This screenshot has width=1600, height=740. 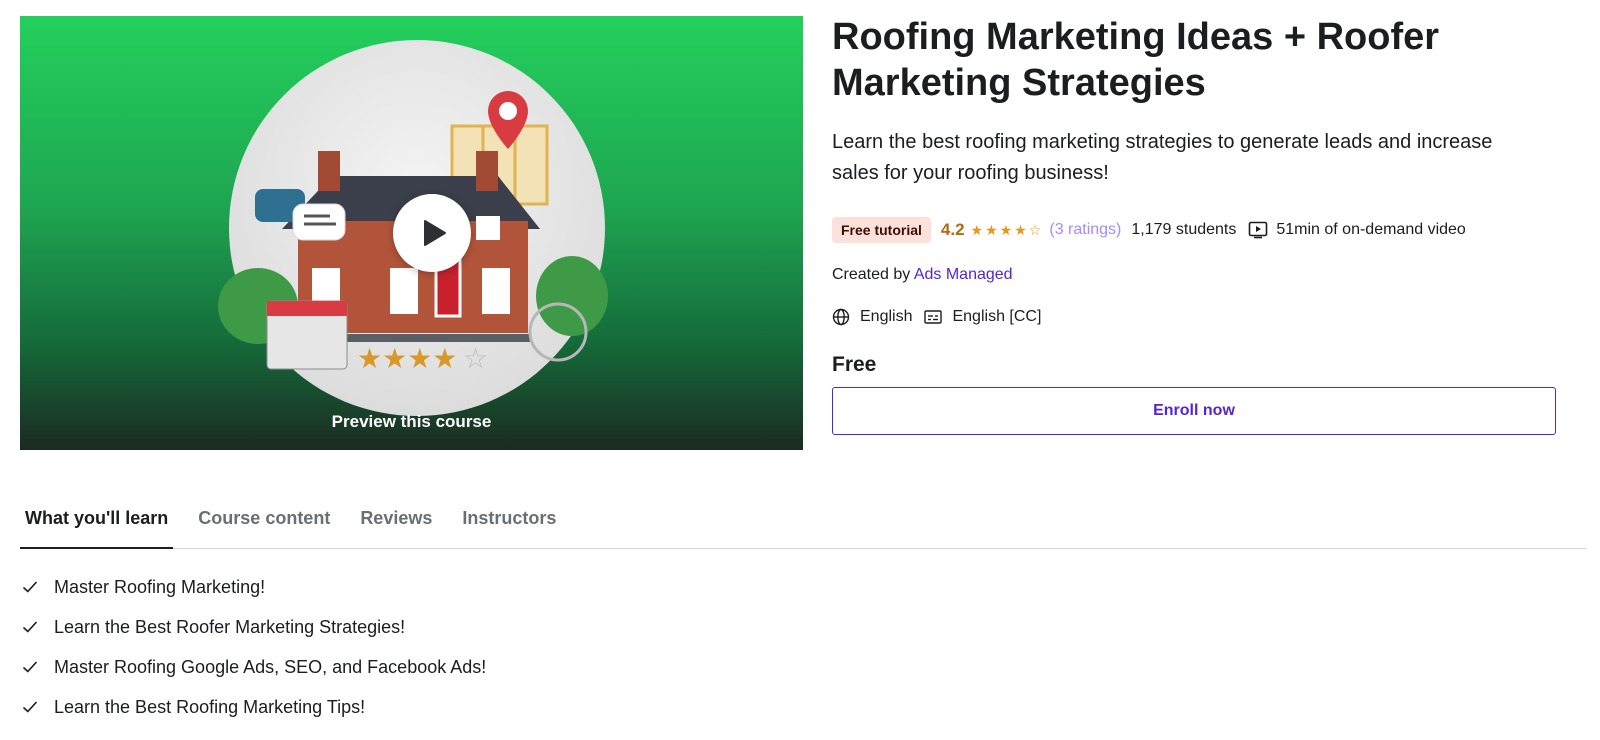 I want to click on learn-item-text: Master Roofing Marketing!, so click(x=160, y=586).